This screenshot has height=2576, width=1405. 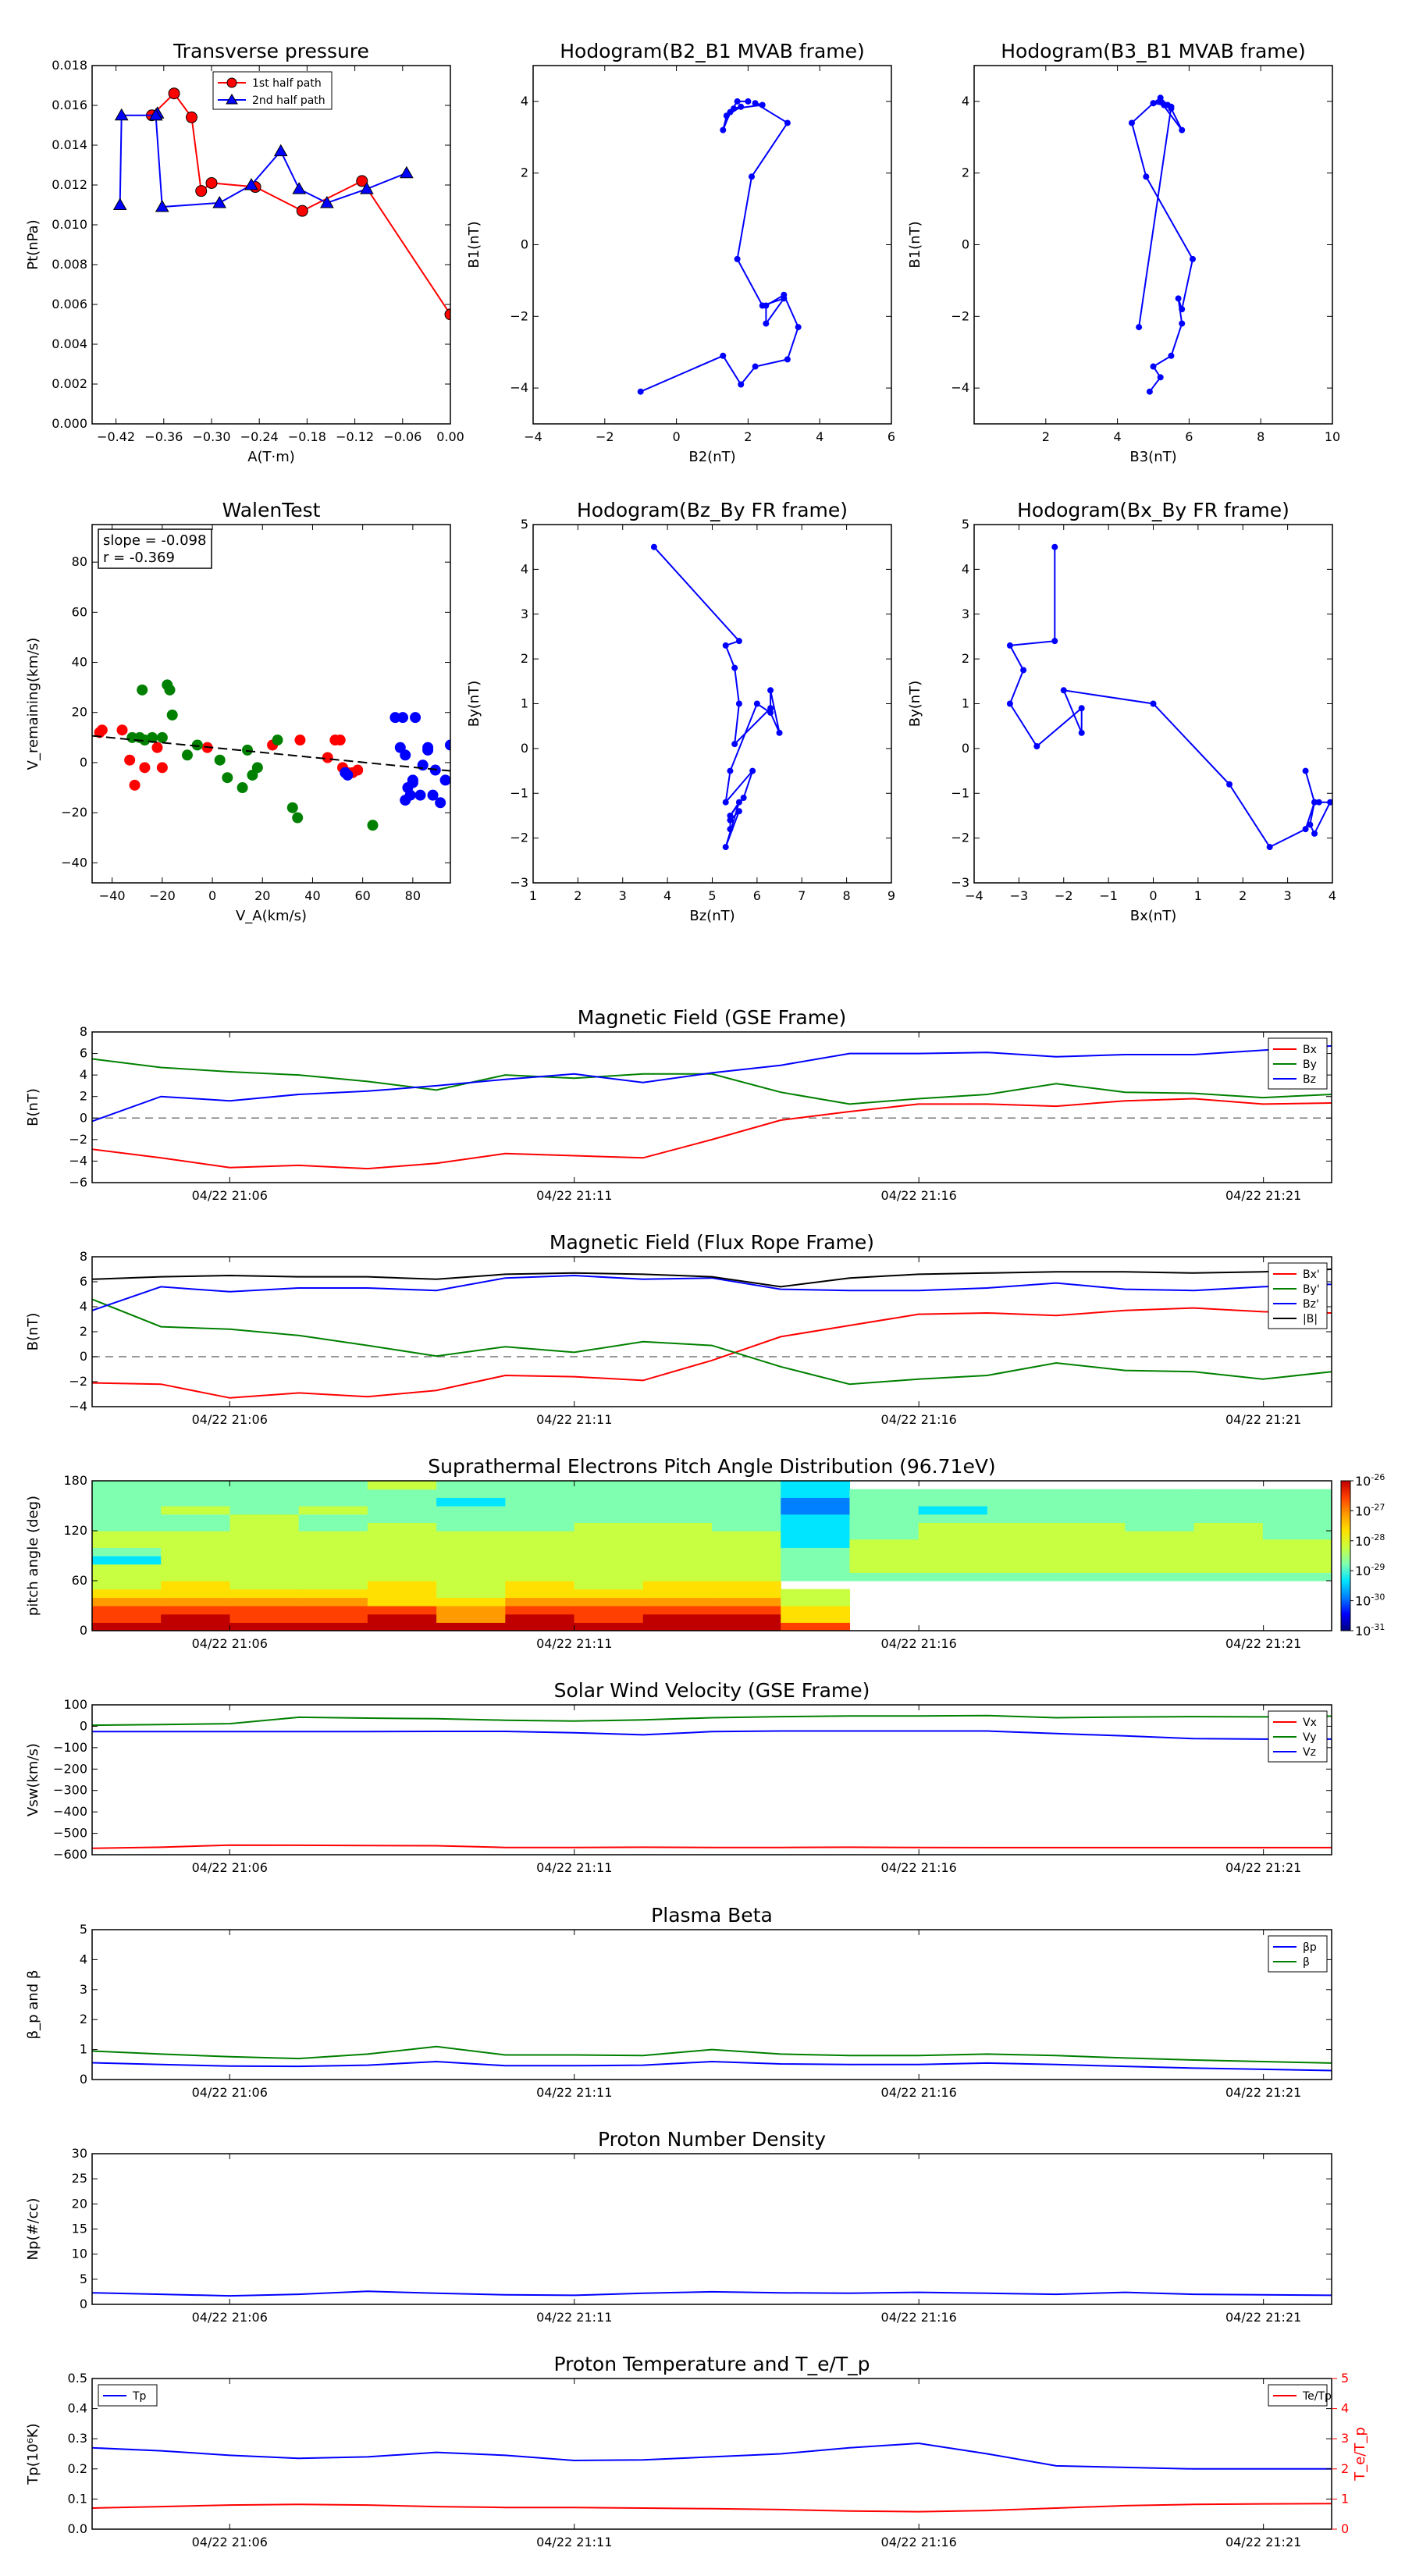 I want to click on h4-series-line, so click(x=1170, y=697).